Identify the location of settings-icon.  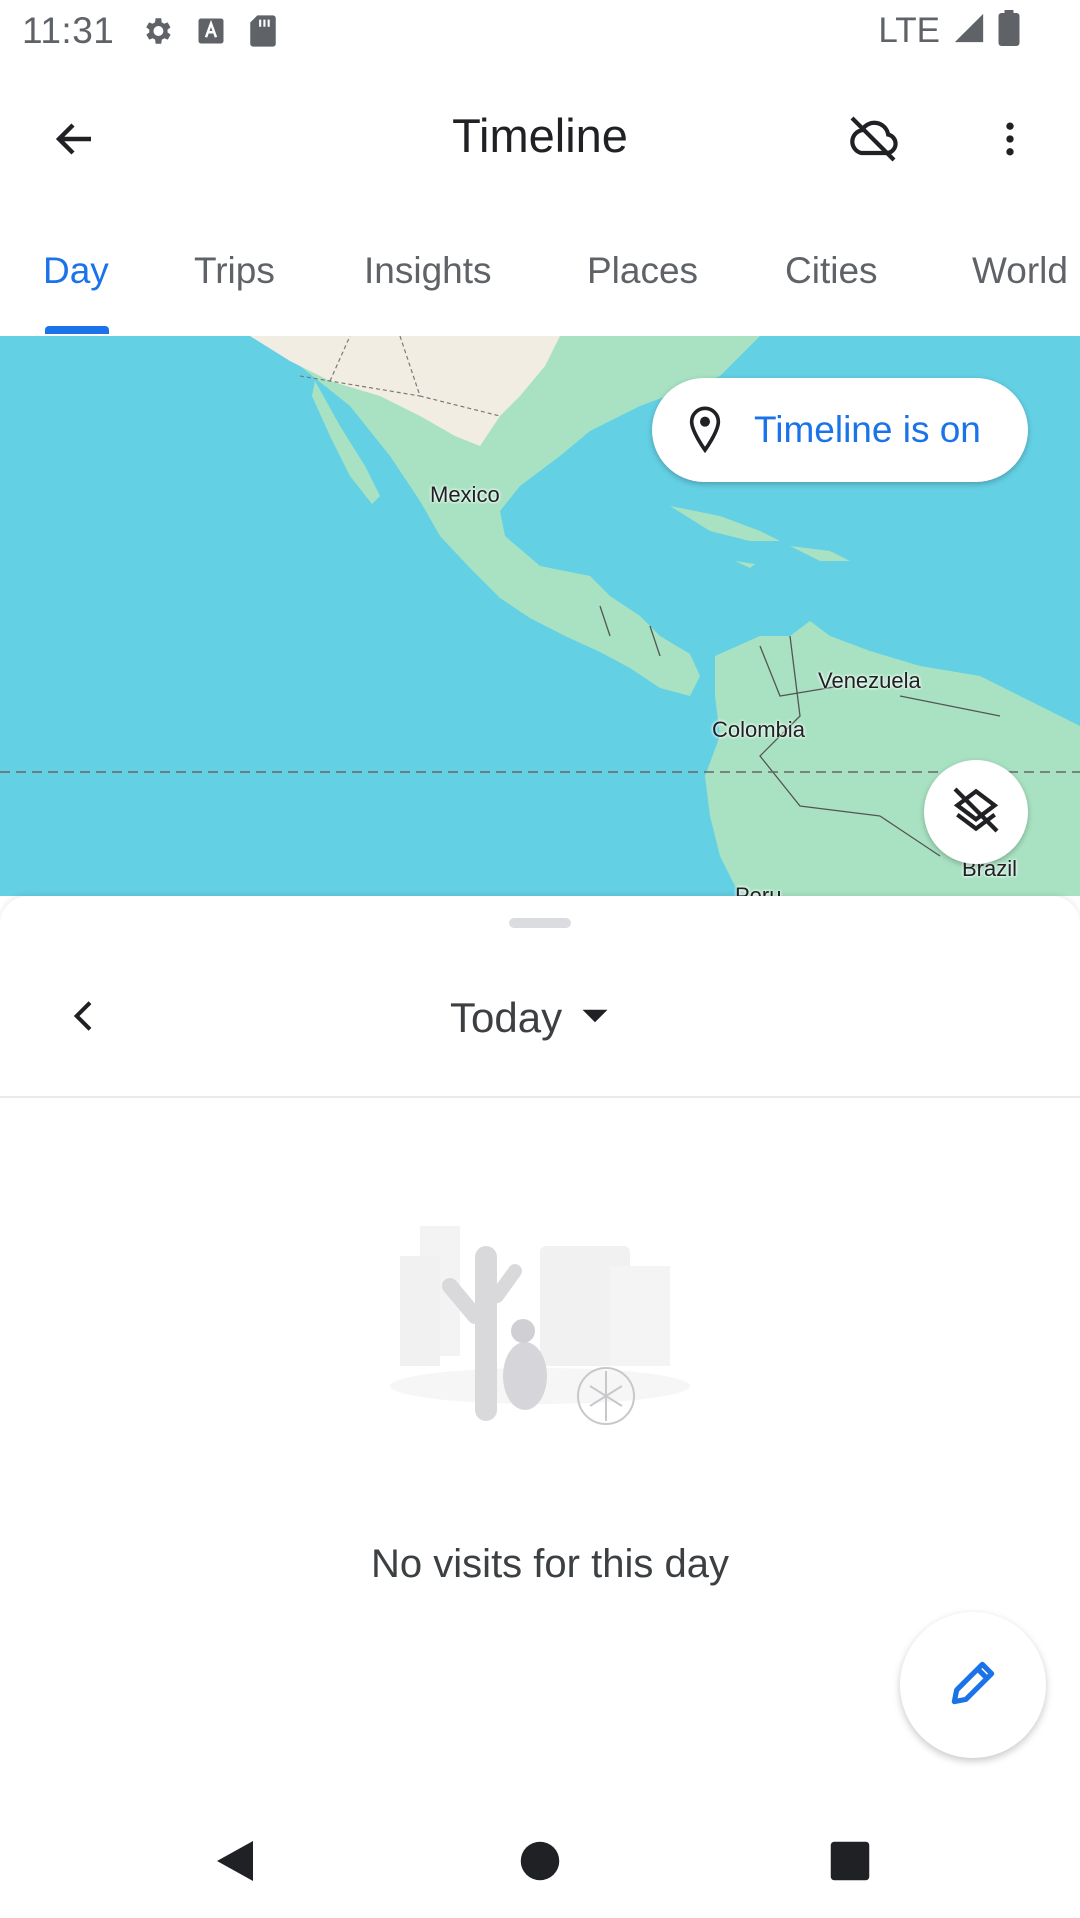
(157, 33).